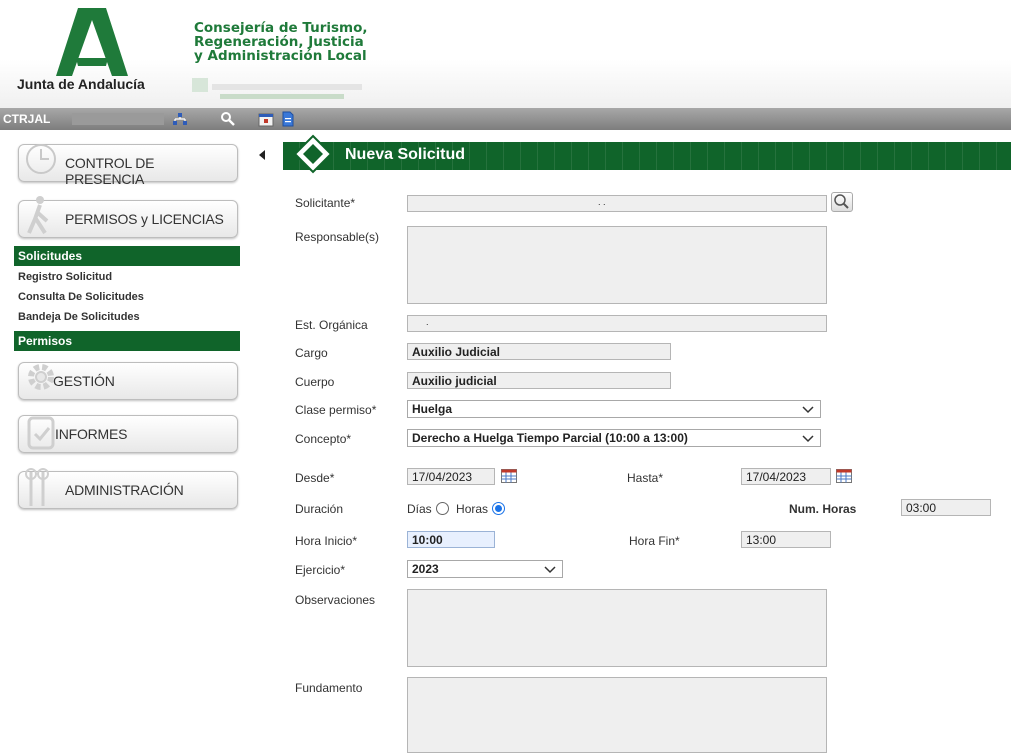 This screenshot has width=1011, height=753. Describe the element at coordinates (432, 409) in the screenshot. I see `clase-permiso-value: Huelga` at that location.